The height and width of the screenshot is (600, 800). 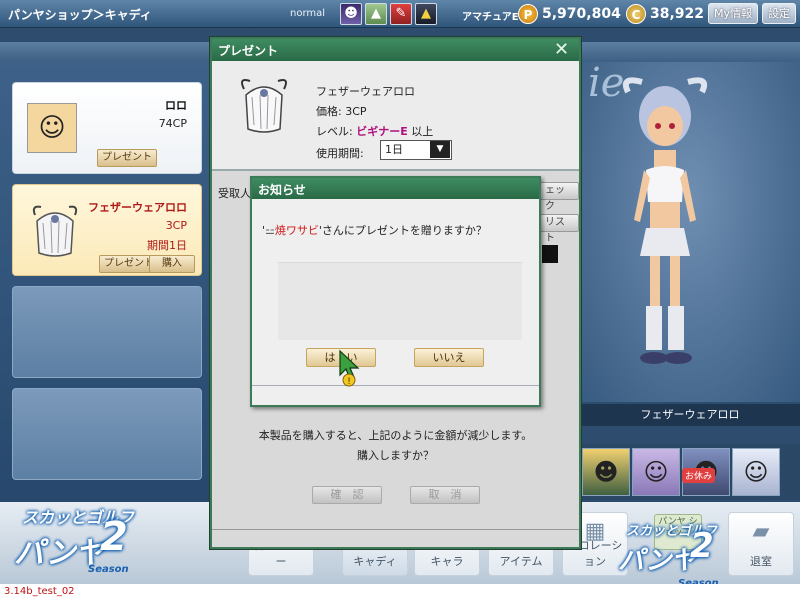 I want to click on item-card: ☺ ロロ 74CP プレゼント, so click(x=107, y=128).